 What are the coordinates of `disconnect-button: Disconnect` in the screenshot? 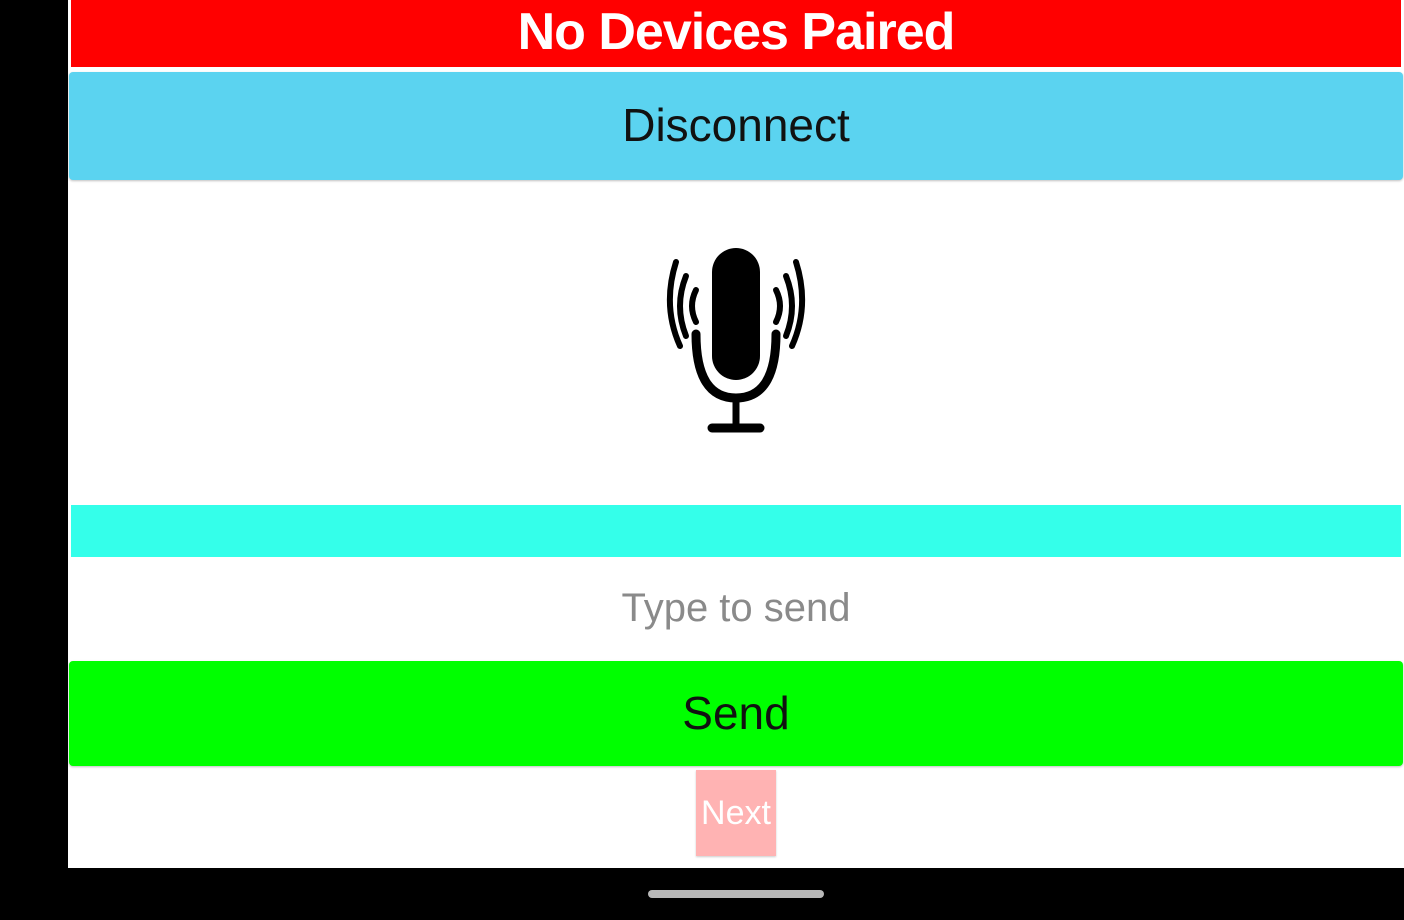 It's located at (736, 126).